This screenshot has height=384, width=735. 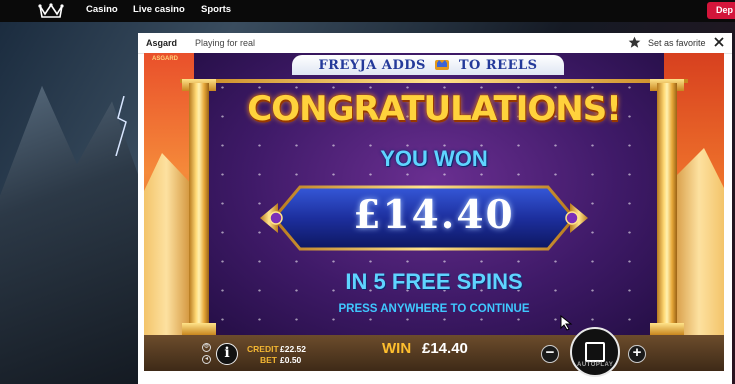 What do you see at coordinates (434, 309) in the screenshot?
I see `press-to-continue-text: PRESS ANYWHERE TO CONTINUE` at bounding box center [434, 309].